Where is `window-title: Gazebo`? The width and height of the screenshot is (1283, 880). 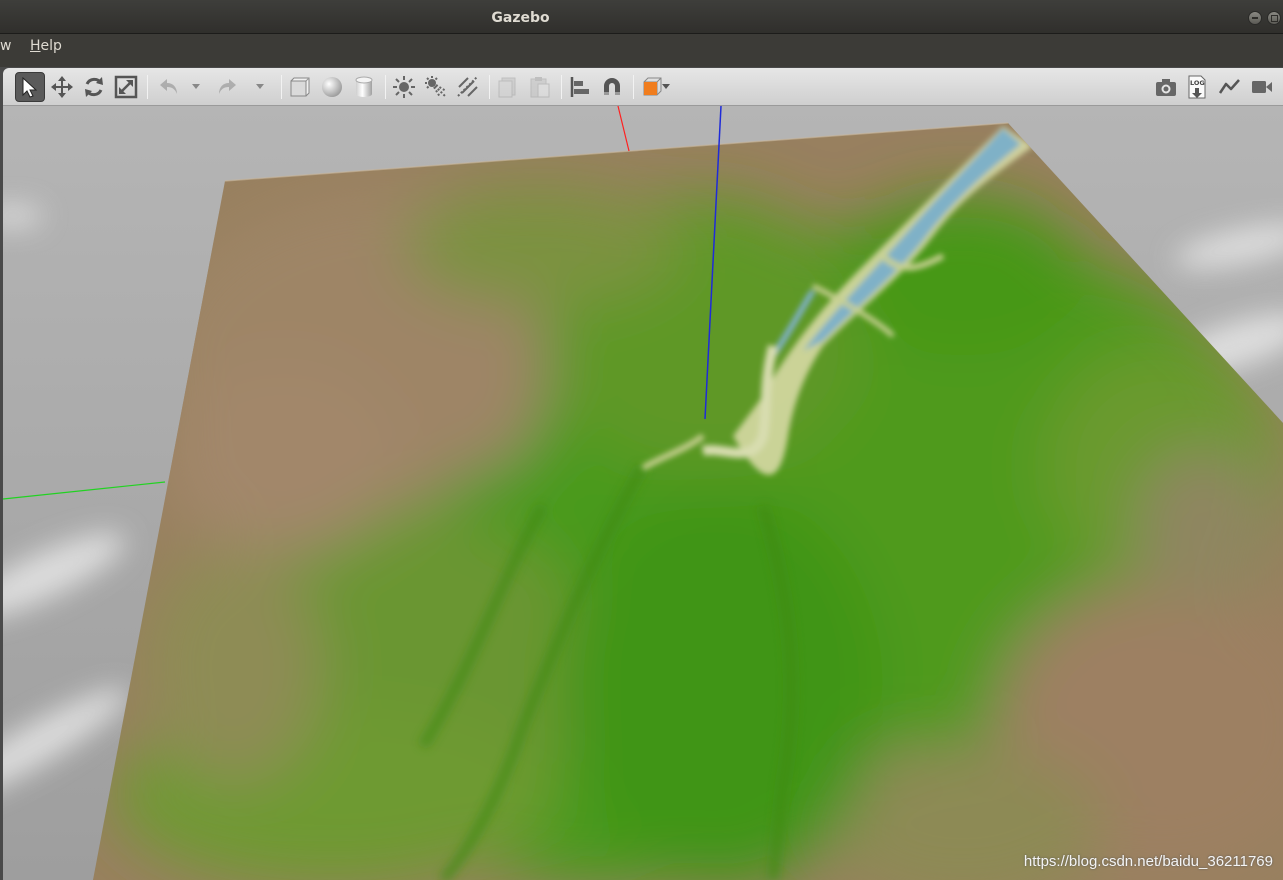 window-title: Gazebo is located at coordinates (520, 18).